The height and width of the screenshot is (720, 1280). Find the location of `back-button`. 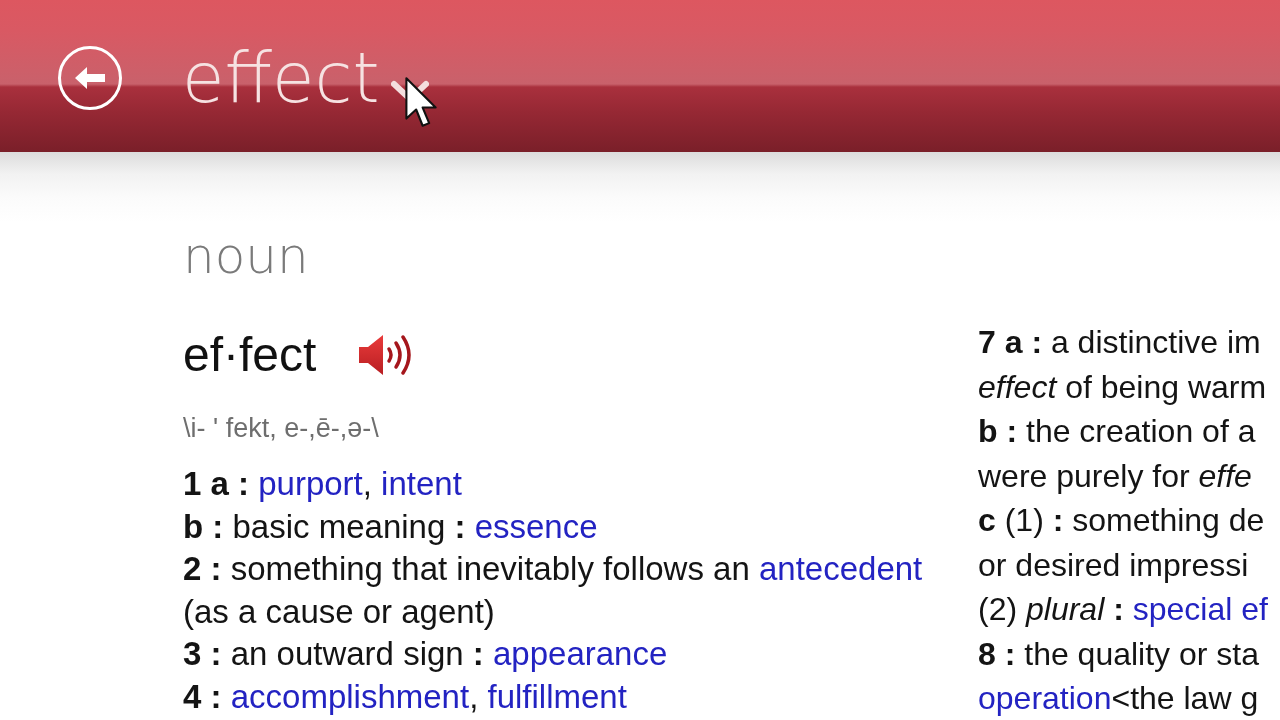

back-button is located at coordinates (90, 78).